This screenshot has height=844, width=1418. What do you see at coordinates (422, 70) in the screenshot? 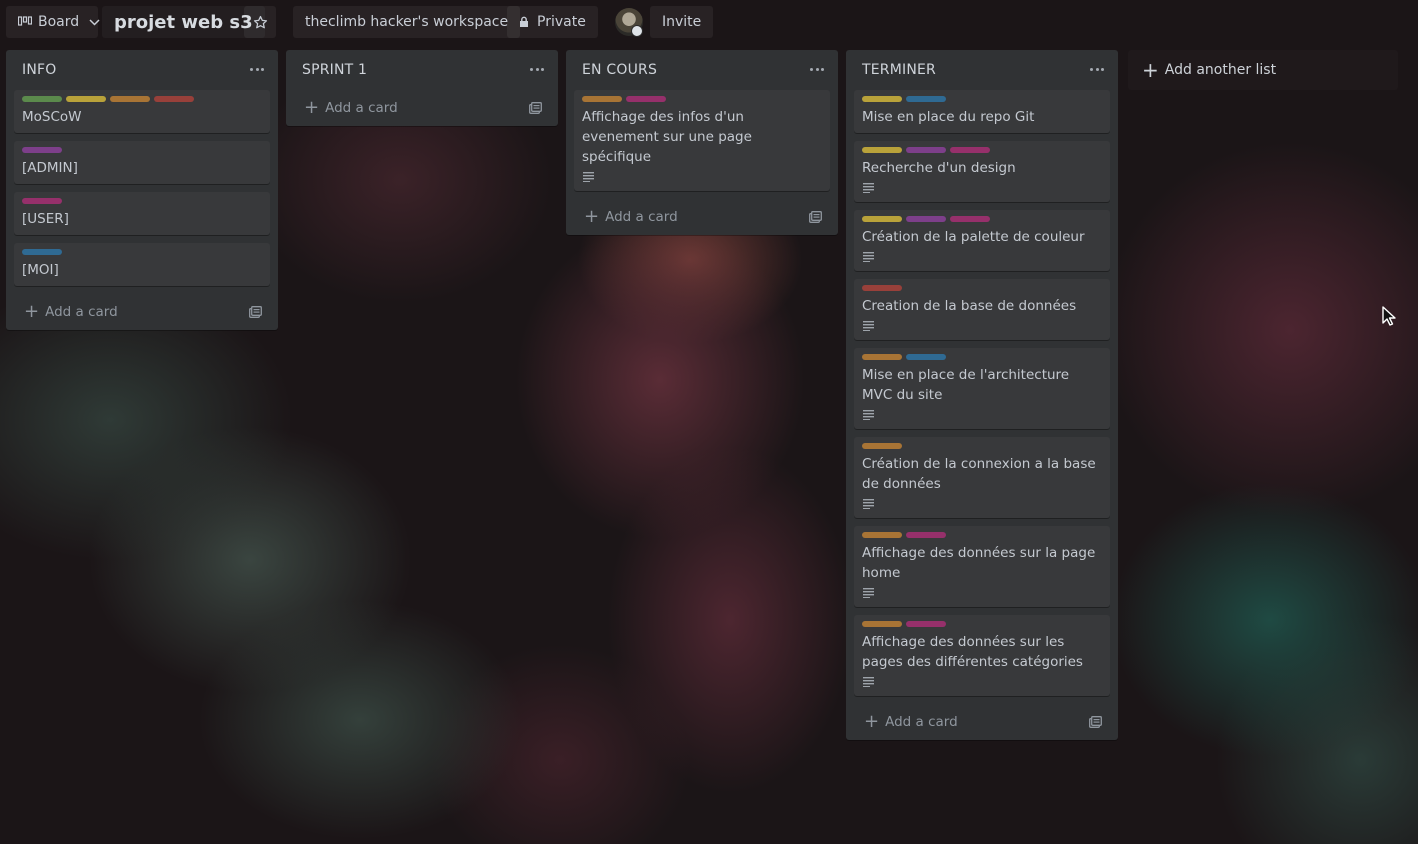
I see `list-header: SPRINT 1` at bounding box center [422, 70].